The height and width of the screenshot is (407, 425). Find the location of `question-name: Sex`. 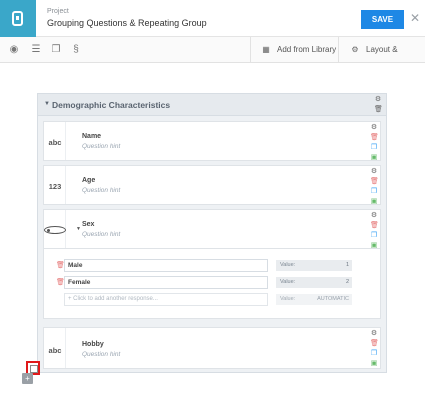

question-name: Sex is located at coordinates (88, 224).